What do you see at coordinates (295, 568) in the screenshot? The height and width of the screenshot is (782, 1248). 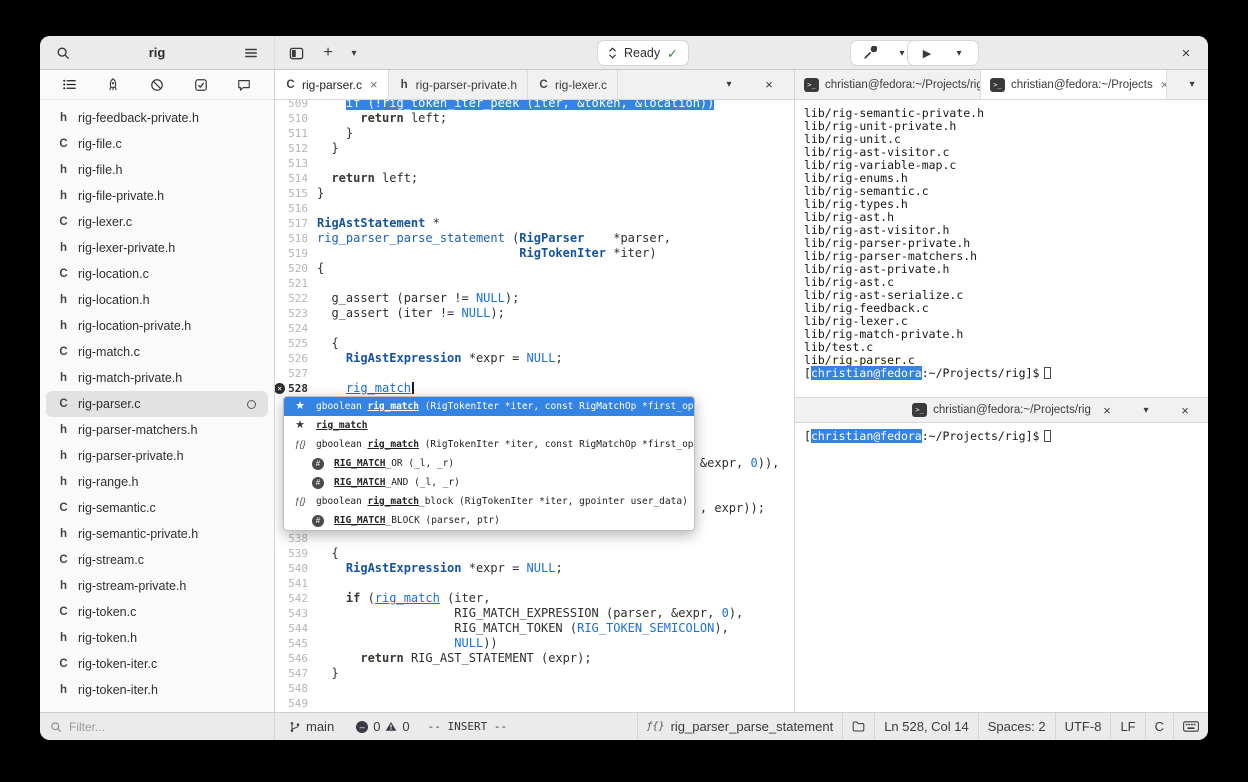 I see `line-number: 540` at bounding box center [295, 568].